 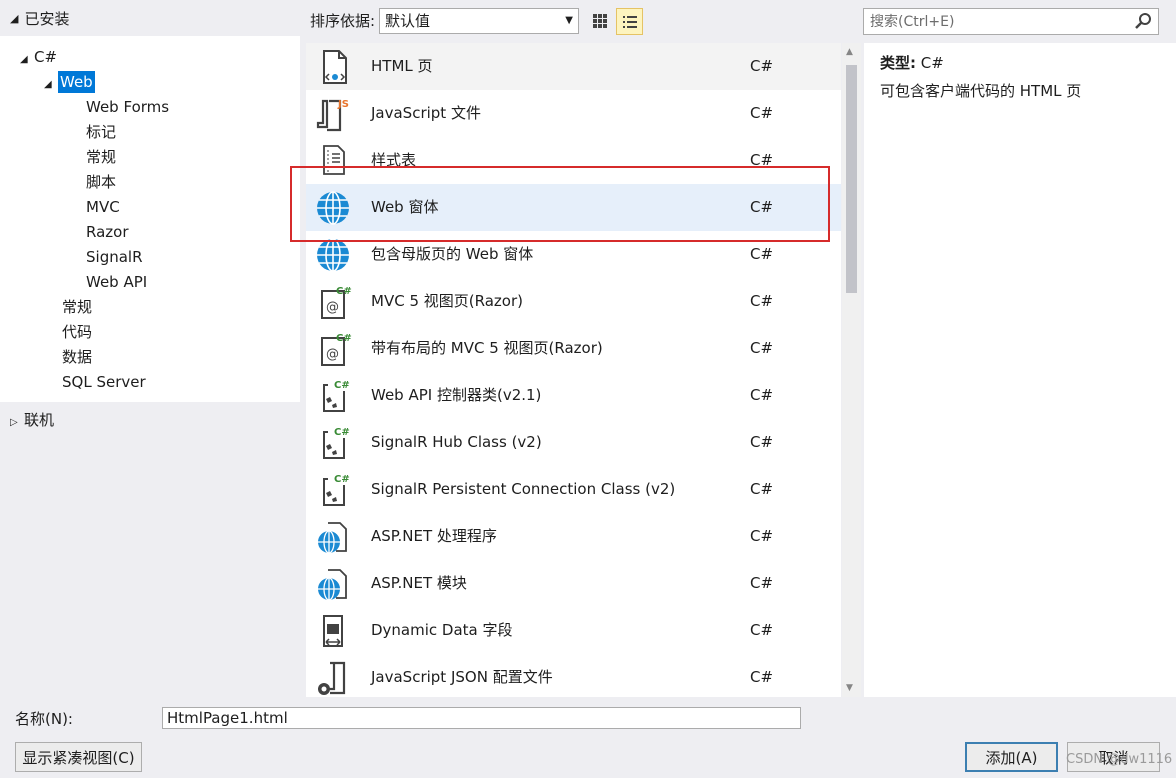 What do you see at coordinates (1011, 757) in the screenshot?
I see `add-button: 添加(A)` at bounding box center [1011, 757].